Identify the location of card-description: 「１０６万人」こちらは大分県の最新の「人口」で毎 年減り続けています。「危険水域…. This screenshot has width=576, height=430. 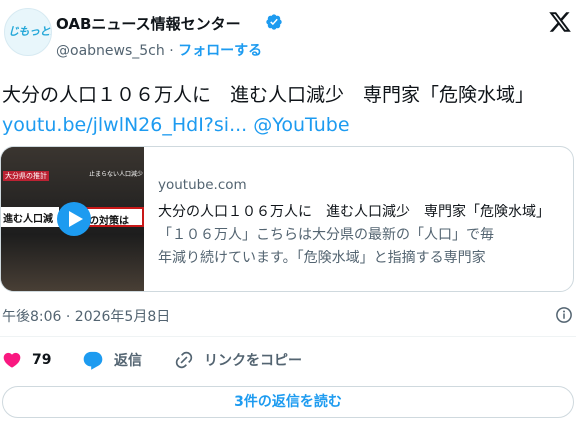
(360, 247).